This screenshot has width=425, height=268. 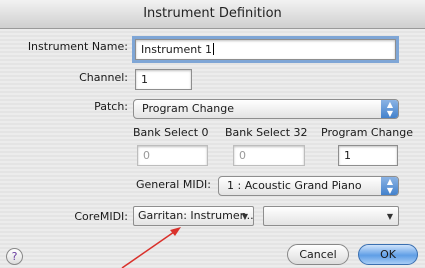 I want to click on annotation-arrow-head, so click(x=175, y=231).